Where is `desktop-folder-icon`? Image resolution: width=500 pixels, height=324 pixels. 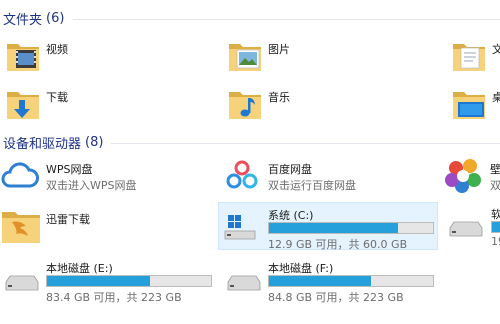
desktop-folder-icon is located at coordinates (469, 105).